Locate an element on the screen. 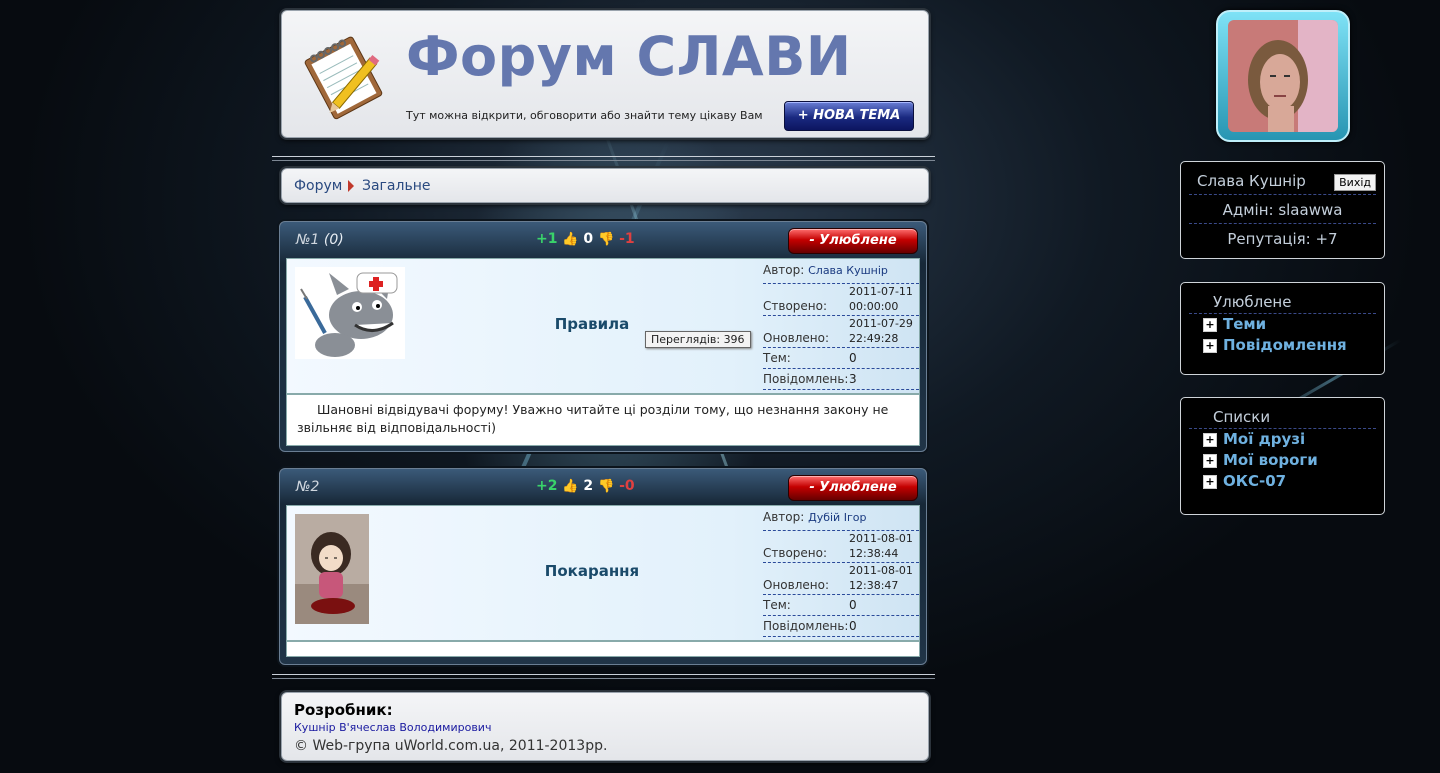 This screenshot has width=1440, height=773. votes-plus: +2 is located at coordinates (547, 486).